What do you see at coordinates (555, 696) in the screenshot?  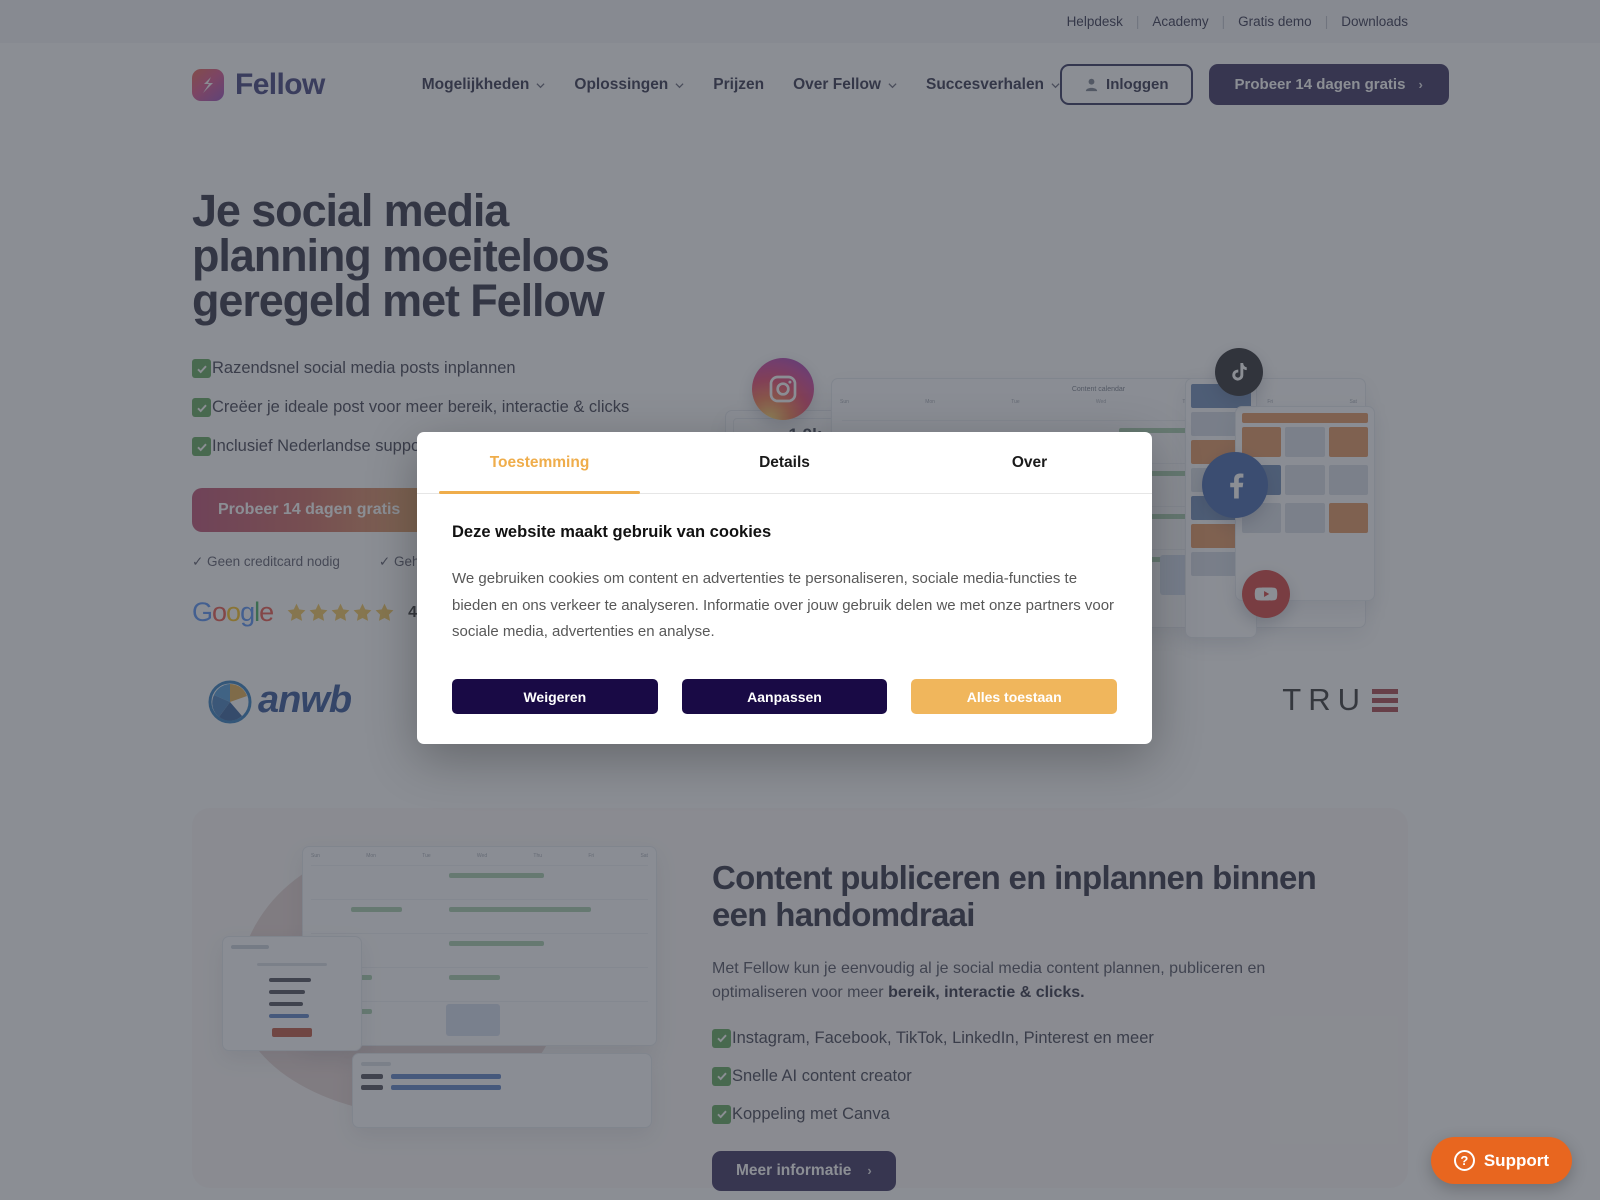 I see `reject-cookies-button: Weigeren` at bounding box center [555, 696].